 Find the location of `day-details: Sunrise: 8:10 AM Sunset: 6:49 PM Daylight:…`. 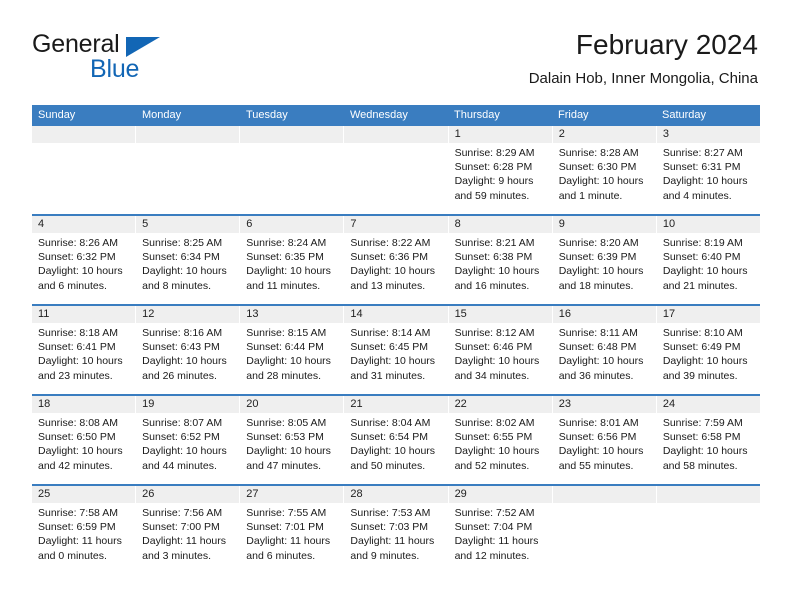

day-details: Sunrise: 8:10 AM Sunset: 6:49 PM Daylight:… is located at coordinates (708, 353).